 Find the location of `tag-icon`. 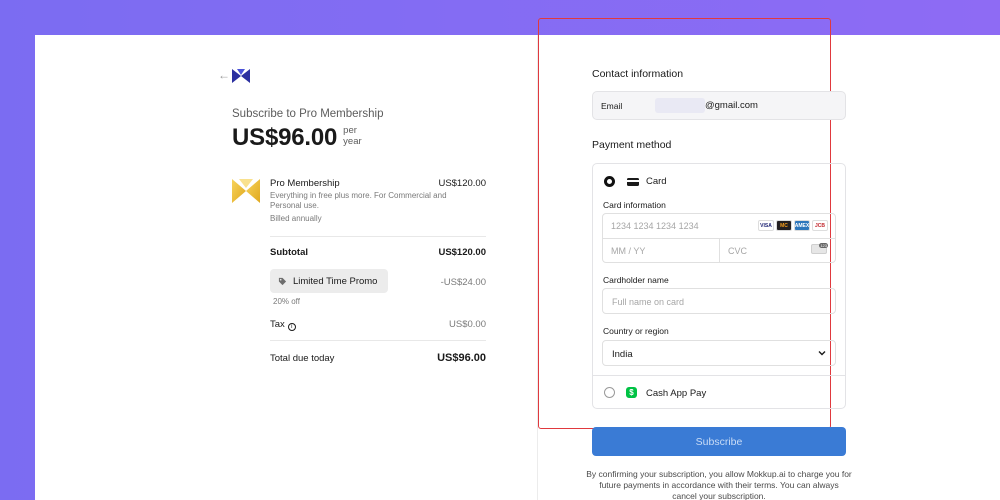

tag-icon is located at coordinates (282, 281).